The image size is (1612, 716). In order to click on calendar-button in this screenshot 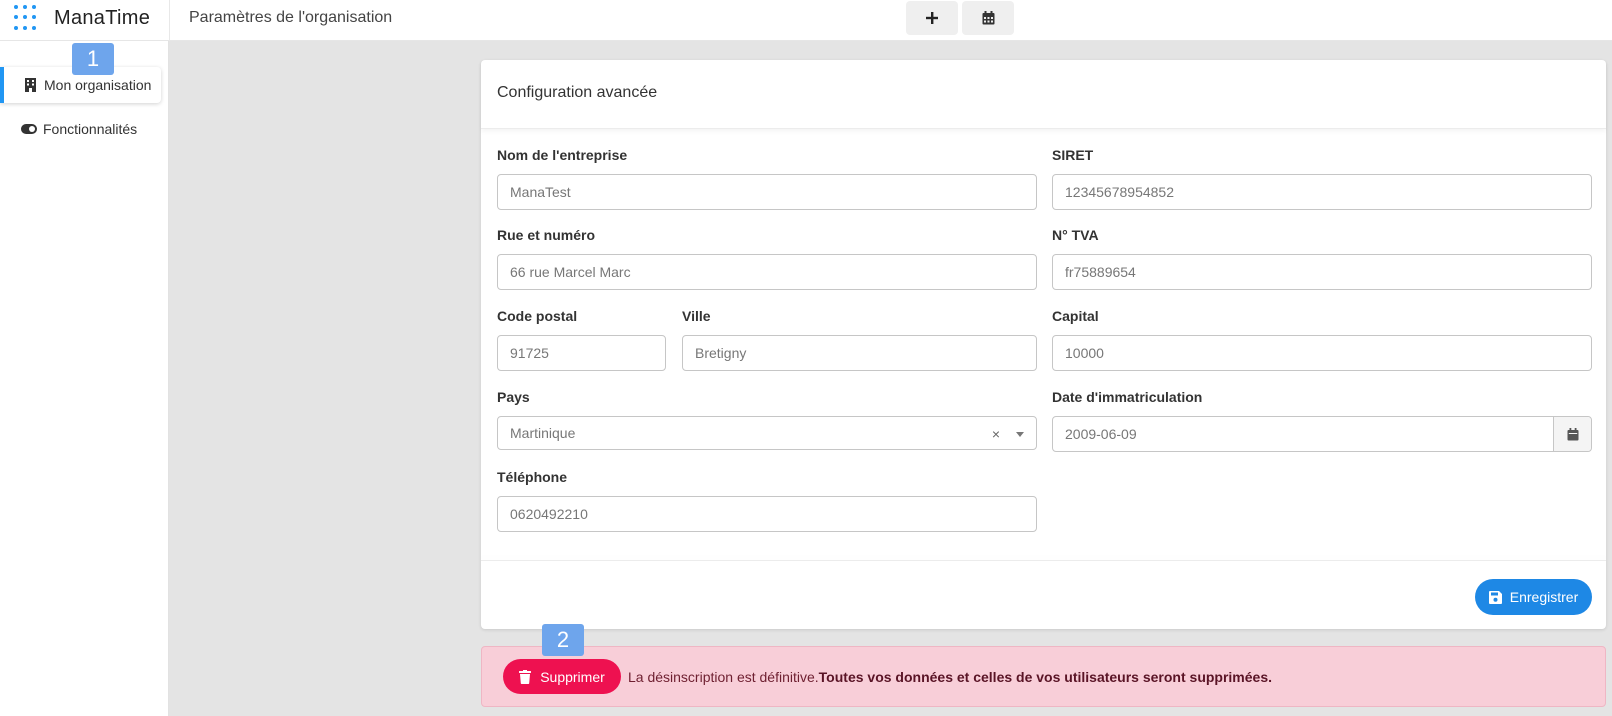, I will do `click(988, 18)`.